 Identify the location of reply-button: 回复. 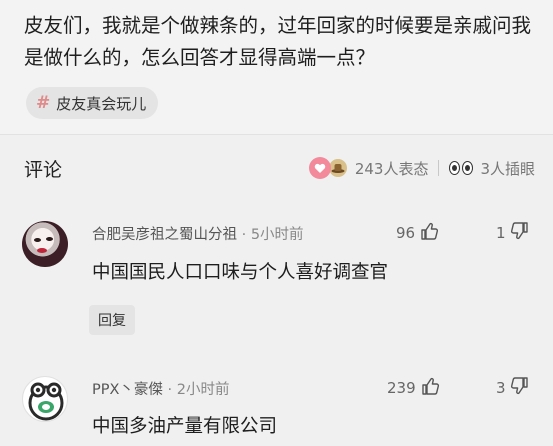
(112, 320).